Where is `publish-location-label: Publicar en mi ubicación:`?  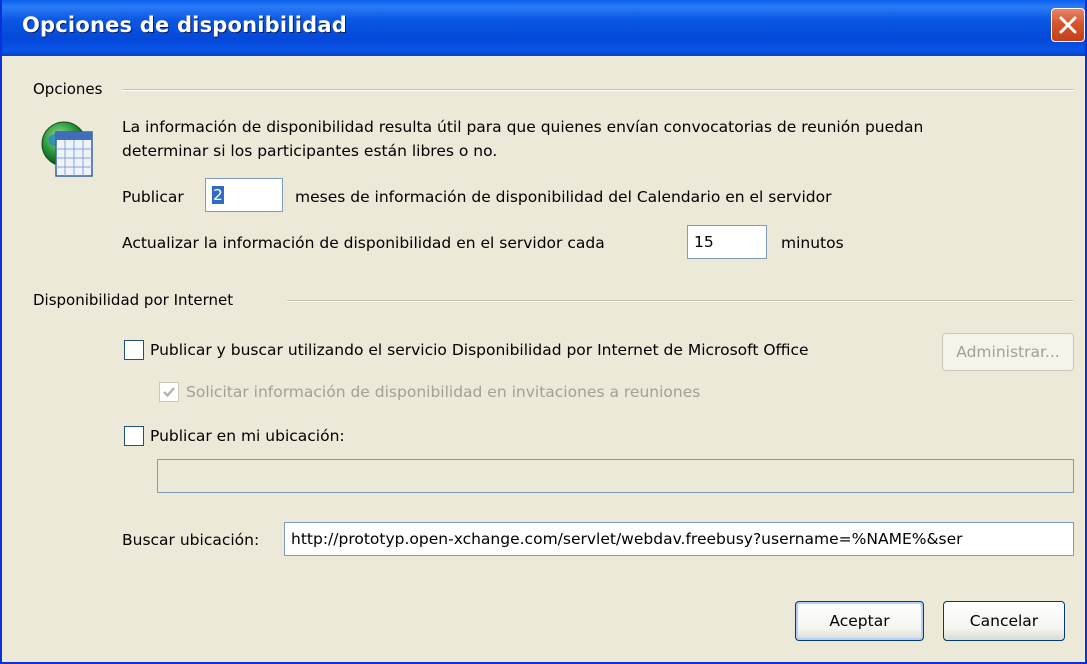
publish-location-label: Publicar en mi ubicación: is located at coordinates (247, 436).